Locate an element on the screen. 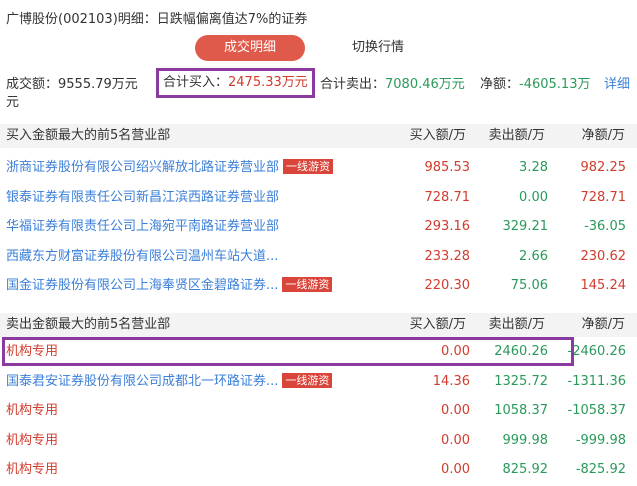 This screenshot has width=637, height=486. net-amount: -1311.36 is located at coordinates (596, 381).